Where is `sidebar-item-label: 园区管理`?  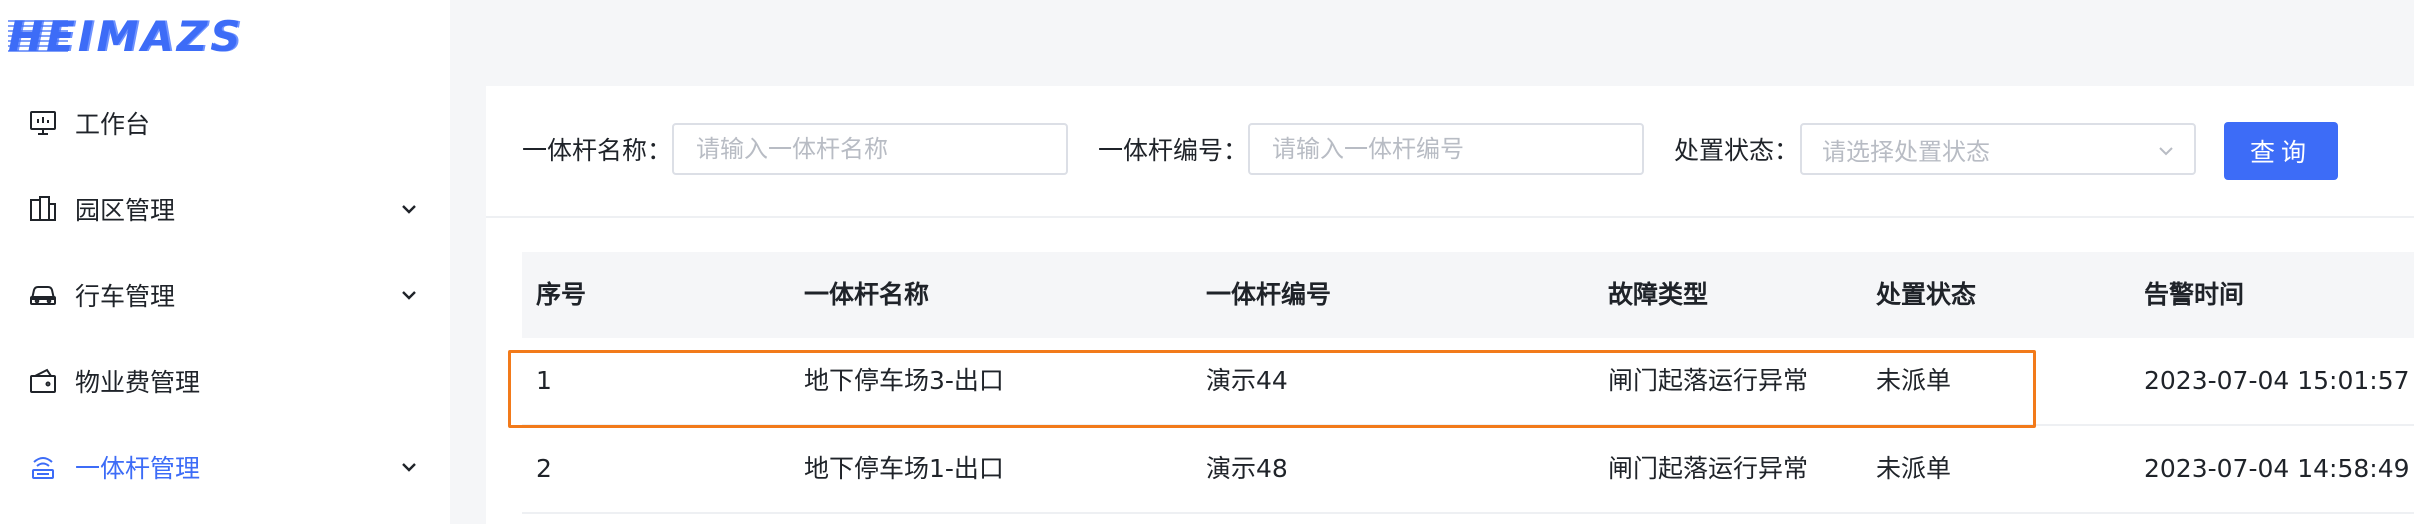 sidebar-item-label: 园区管理 is located at coordinates (125, 210).